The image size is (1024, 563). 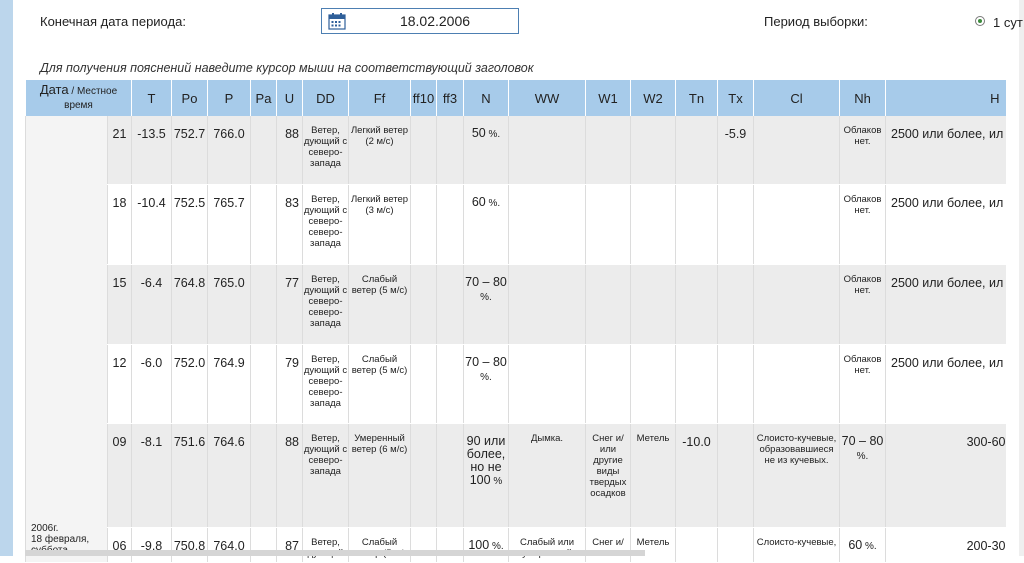 What do you see at coordinates (151, 545) in the screenshot?
I see `cell-t: -9.8` at bounding box center [151, 545].